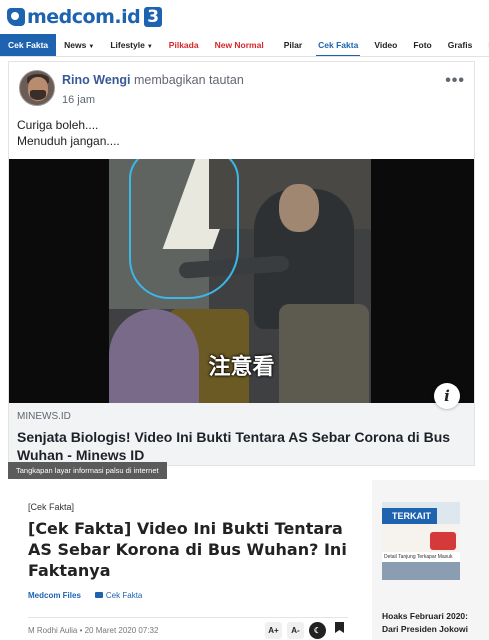 This screenshot has height=640, width=489. I want to click on logo-mark-icon, so click(16, 17).